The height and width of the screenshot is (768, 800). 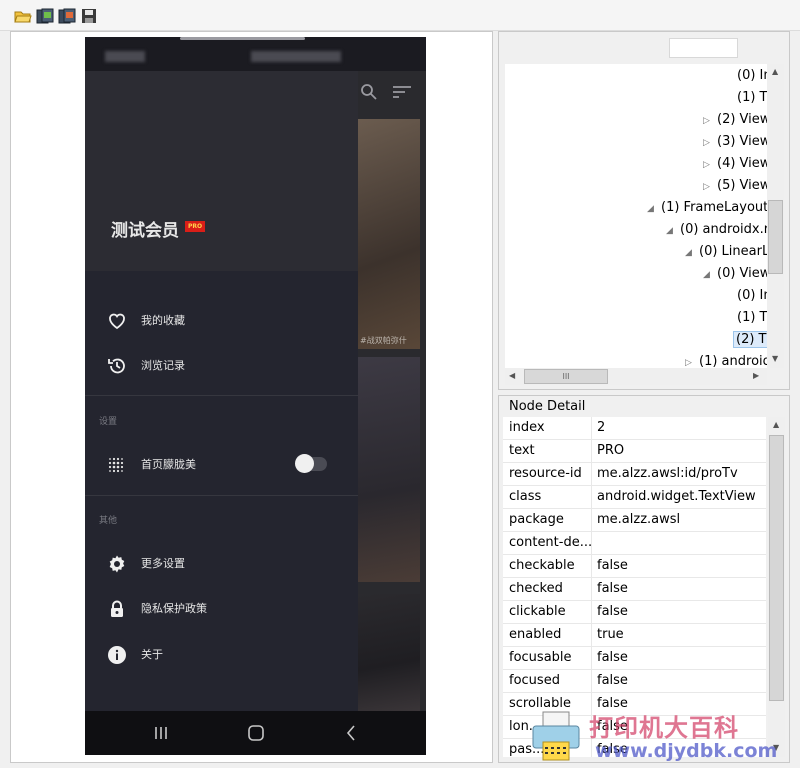 I want to click on tree-node: ▷ (4) View, so click(x=735, y=164).